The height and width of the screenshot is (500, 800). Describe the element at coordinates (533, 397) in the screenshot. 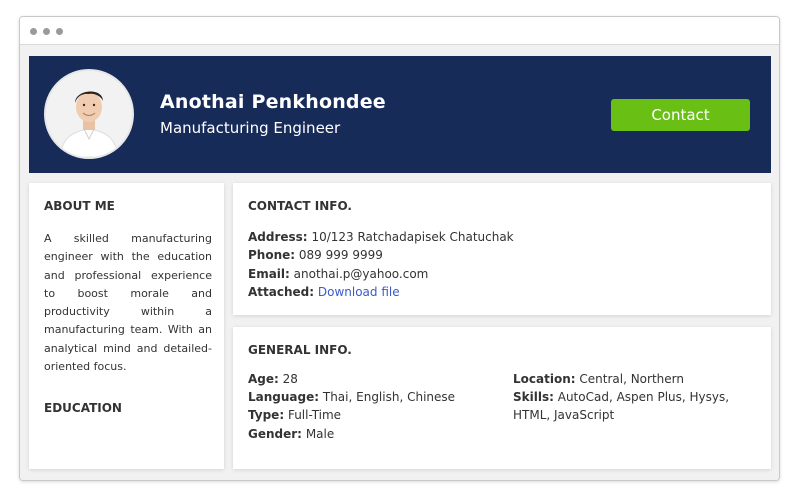

I see `skills-label: Skills:` at that location.